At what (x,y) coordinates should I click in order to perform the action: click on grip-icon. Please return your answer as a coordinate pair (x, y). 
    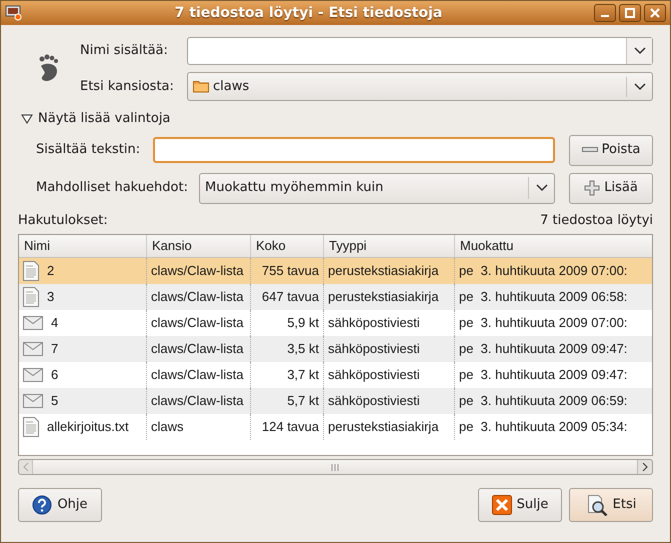
    Looking at the image, I should click on (335, 467).